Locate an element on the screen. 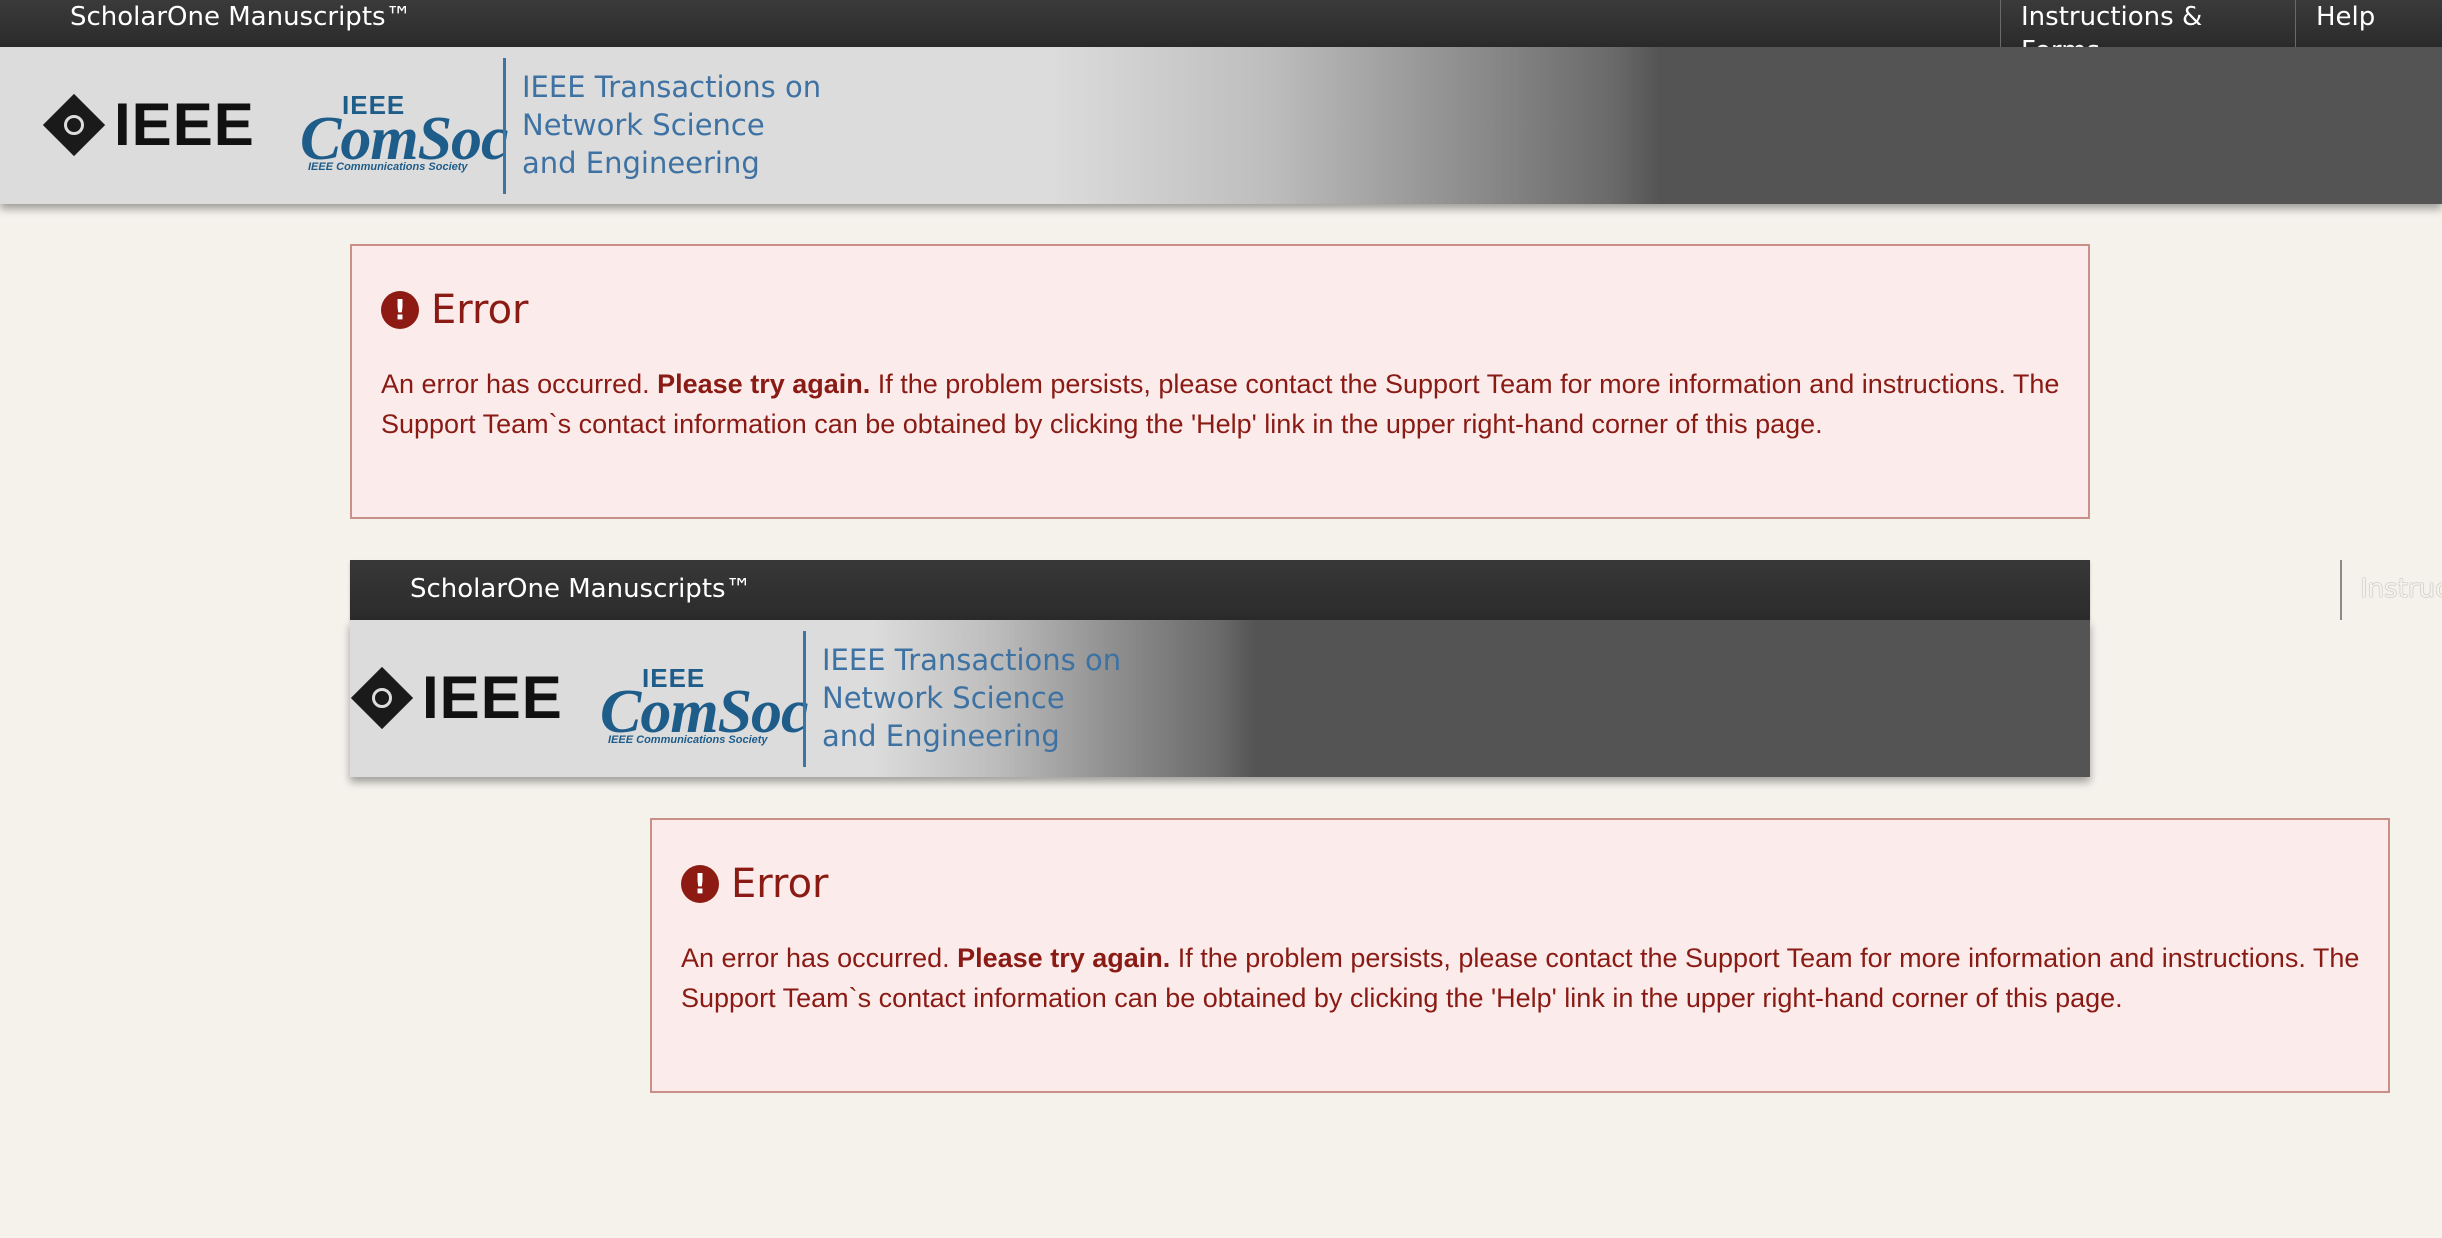 The image size is (2442, 1238). embedded-instructions-label: Instructions & Forms is located at coordinates (2401, 589).